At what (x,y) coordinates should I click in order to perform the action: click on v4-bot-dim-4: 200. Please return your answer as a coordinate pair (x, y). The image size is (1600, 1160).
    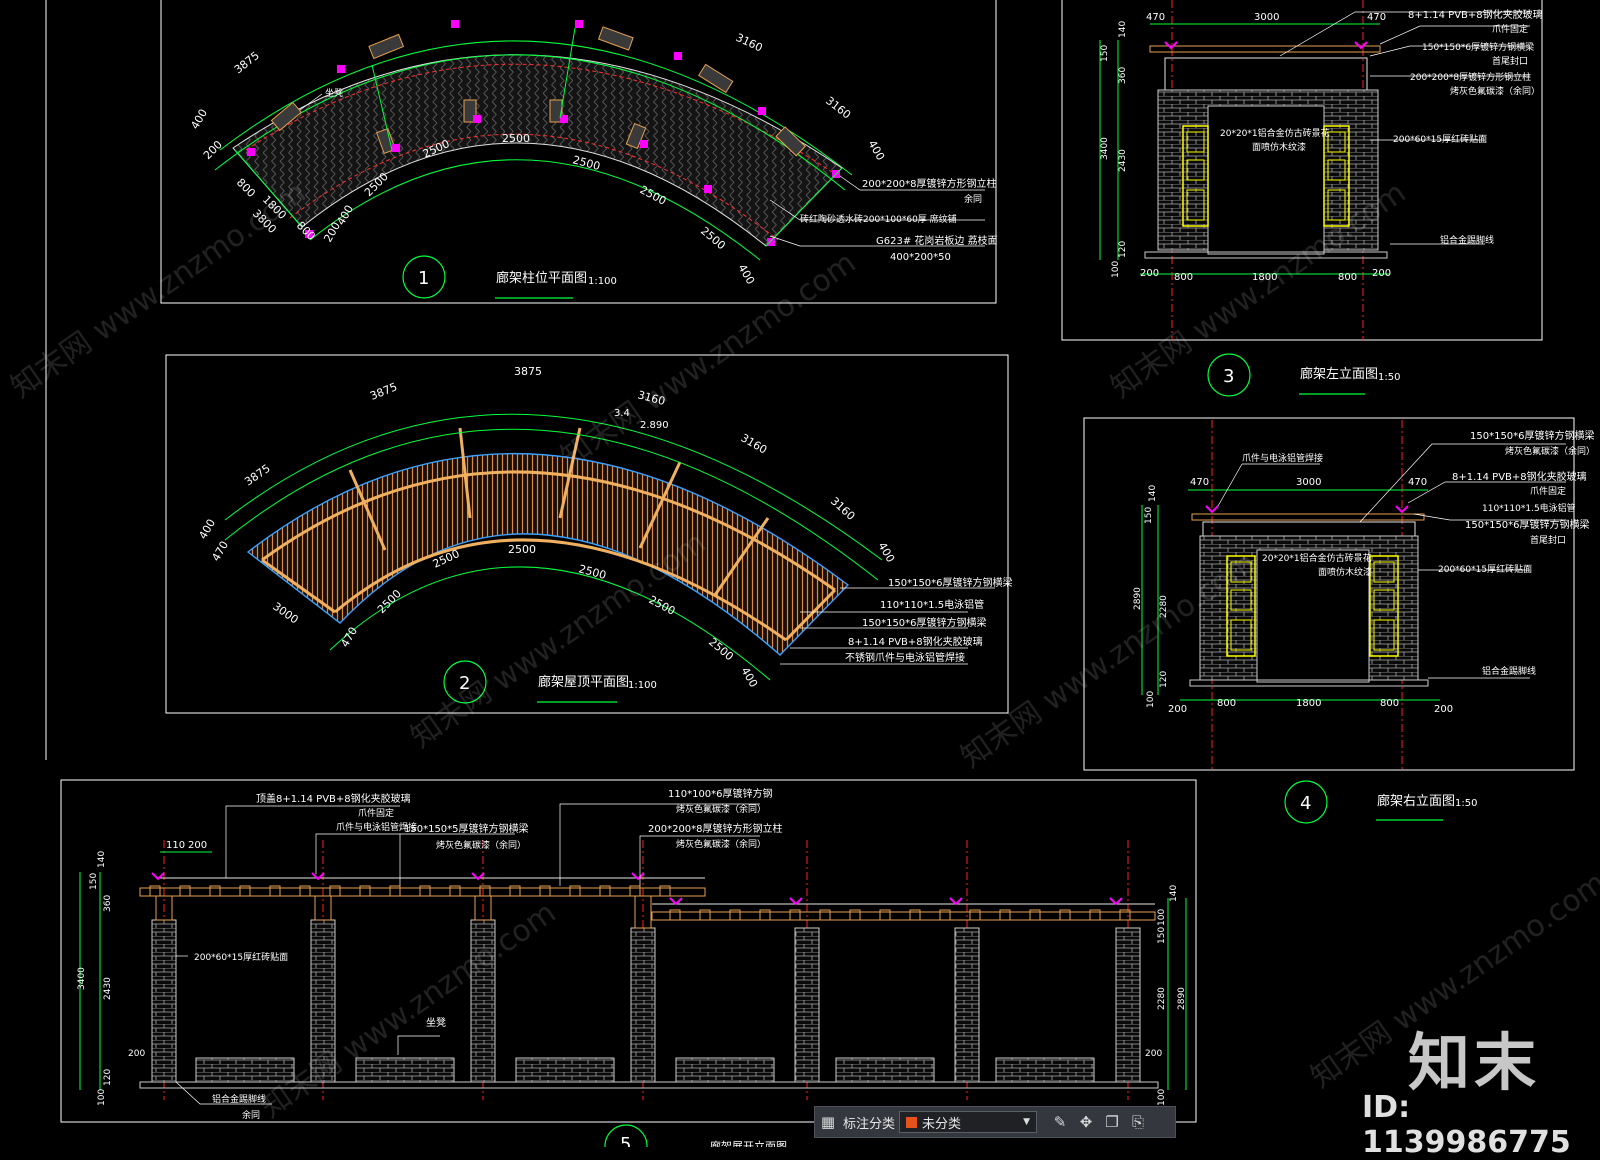
    Looking at the image, I should click on (1443, 709).